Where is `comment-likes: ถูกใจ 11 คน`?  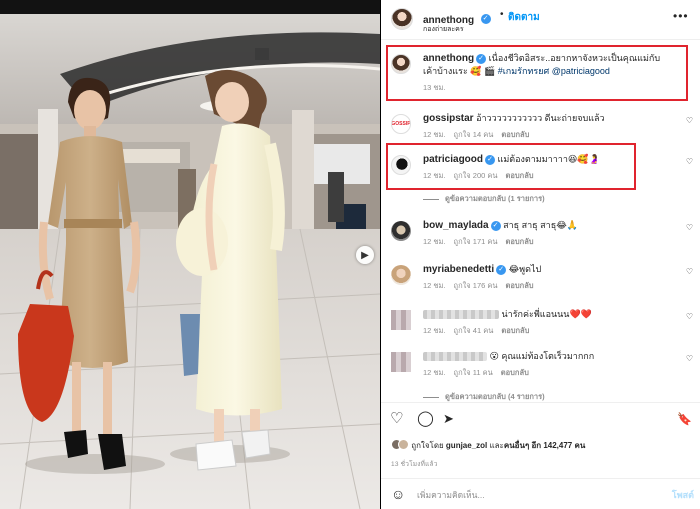 comment-likes: ถูกใจ 11 คน is located at coordinates (473, 372).